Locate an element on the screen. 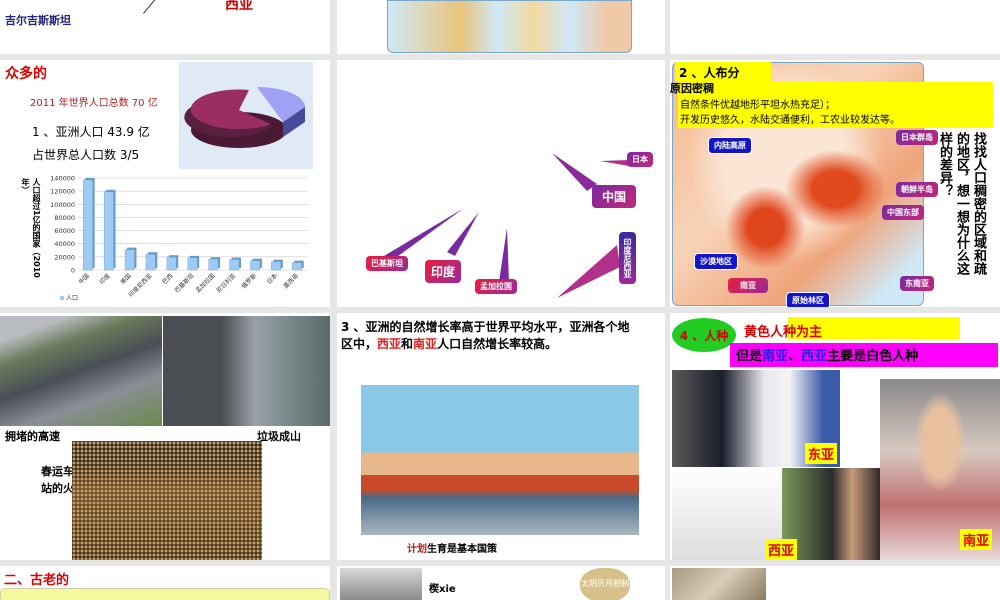 The width and height of the screenshot is (1000, 600). caption-traffic: 拥堵的高速 is located at coordinates (32, 436).